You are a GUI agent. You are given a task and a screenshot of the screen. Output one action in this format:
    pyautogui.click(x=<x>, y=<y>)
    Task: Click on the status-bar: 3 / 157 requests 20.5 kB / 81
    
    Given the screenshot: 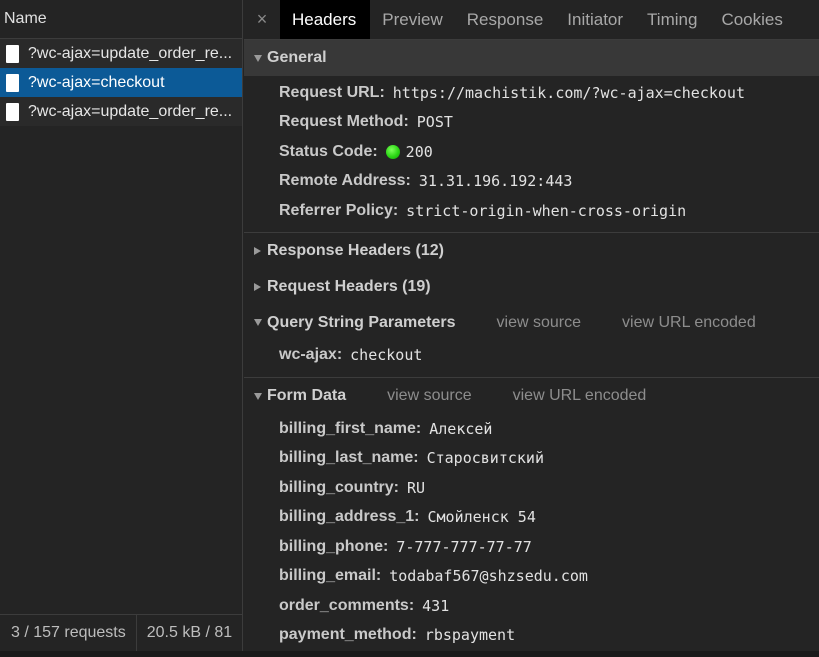 What is the action you would take?
    pyautogui.click(x=121, y=632)
    